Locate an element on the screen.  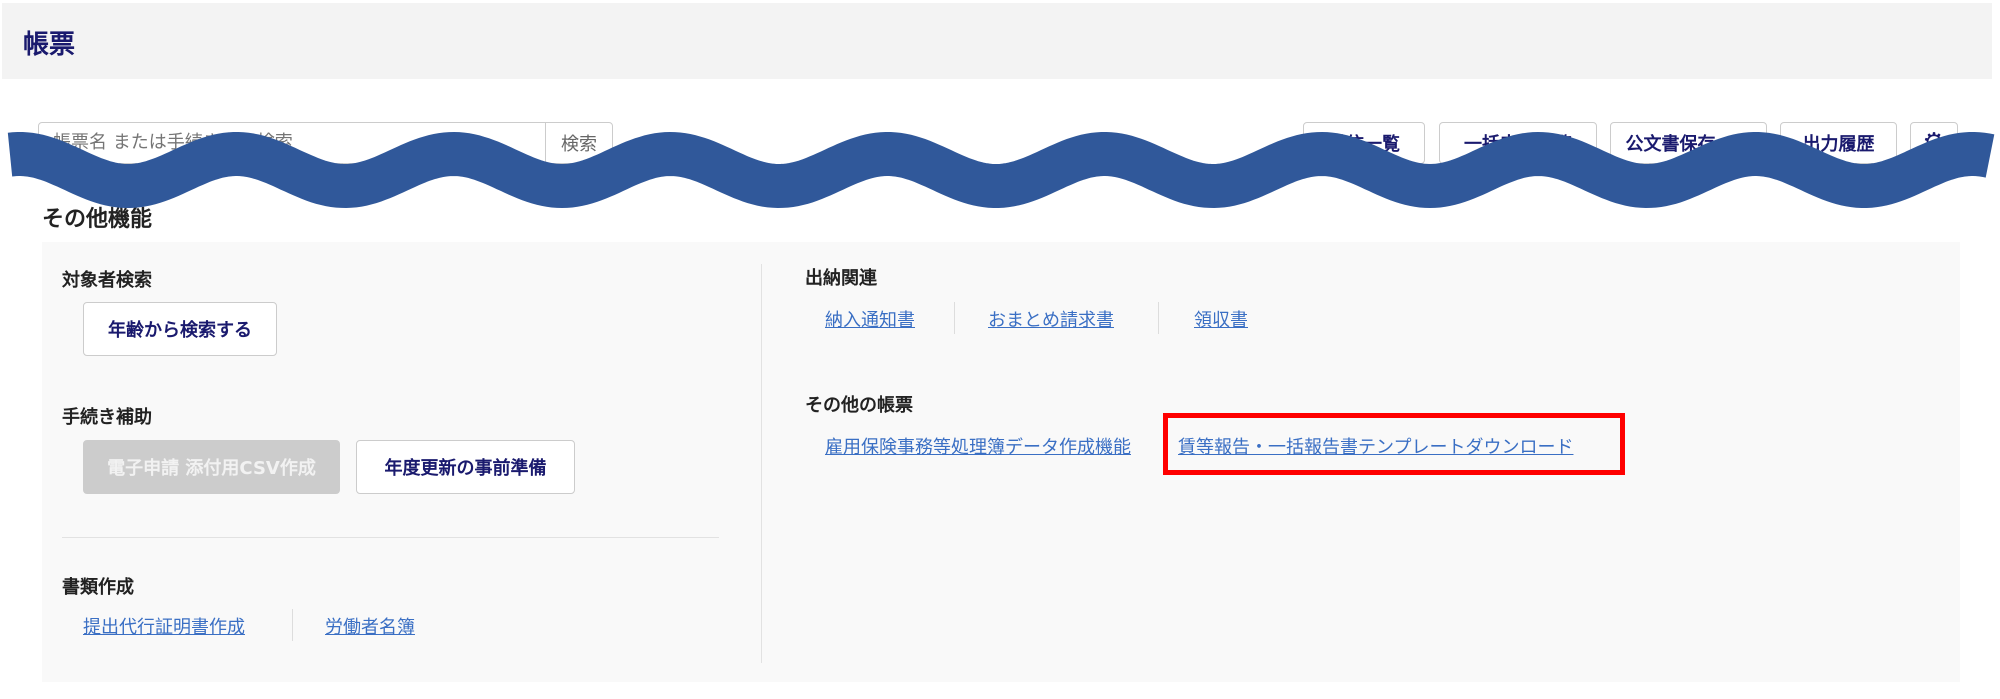
search-box: 検索 is located at coordinates (325, 143).